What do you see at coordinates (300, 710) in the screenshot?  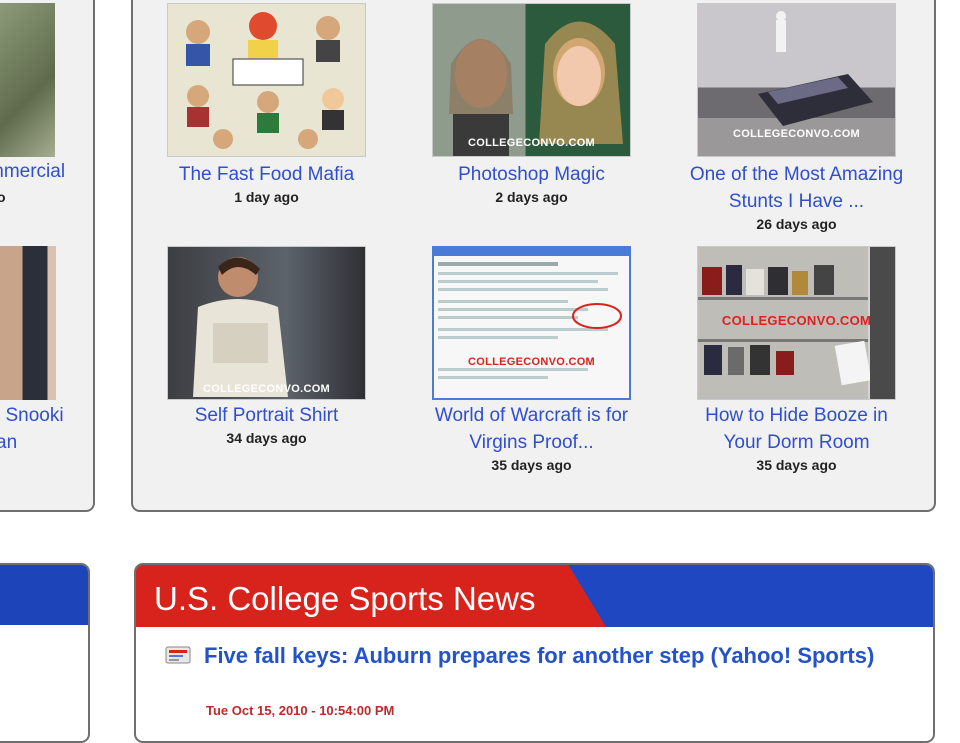 I see `news-timestamp: Tue Oct 15, 2010 - 10:54:00 PM` at bounding box center [300, 710].